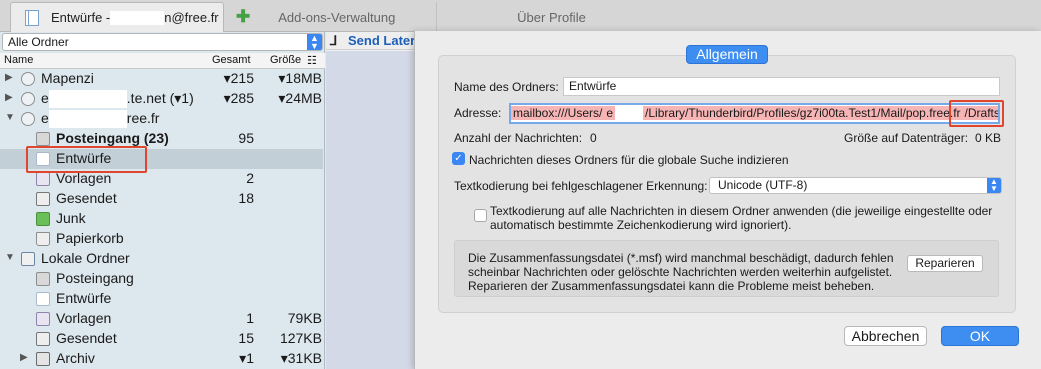  I want to click on folder-name: Junk, so click(71, 218).